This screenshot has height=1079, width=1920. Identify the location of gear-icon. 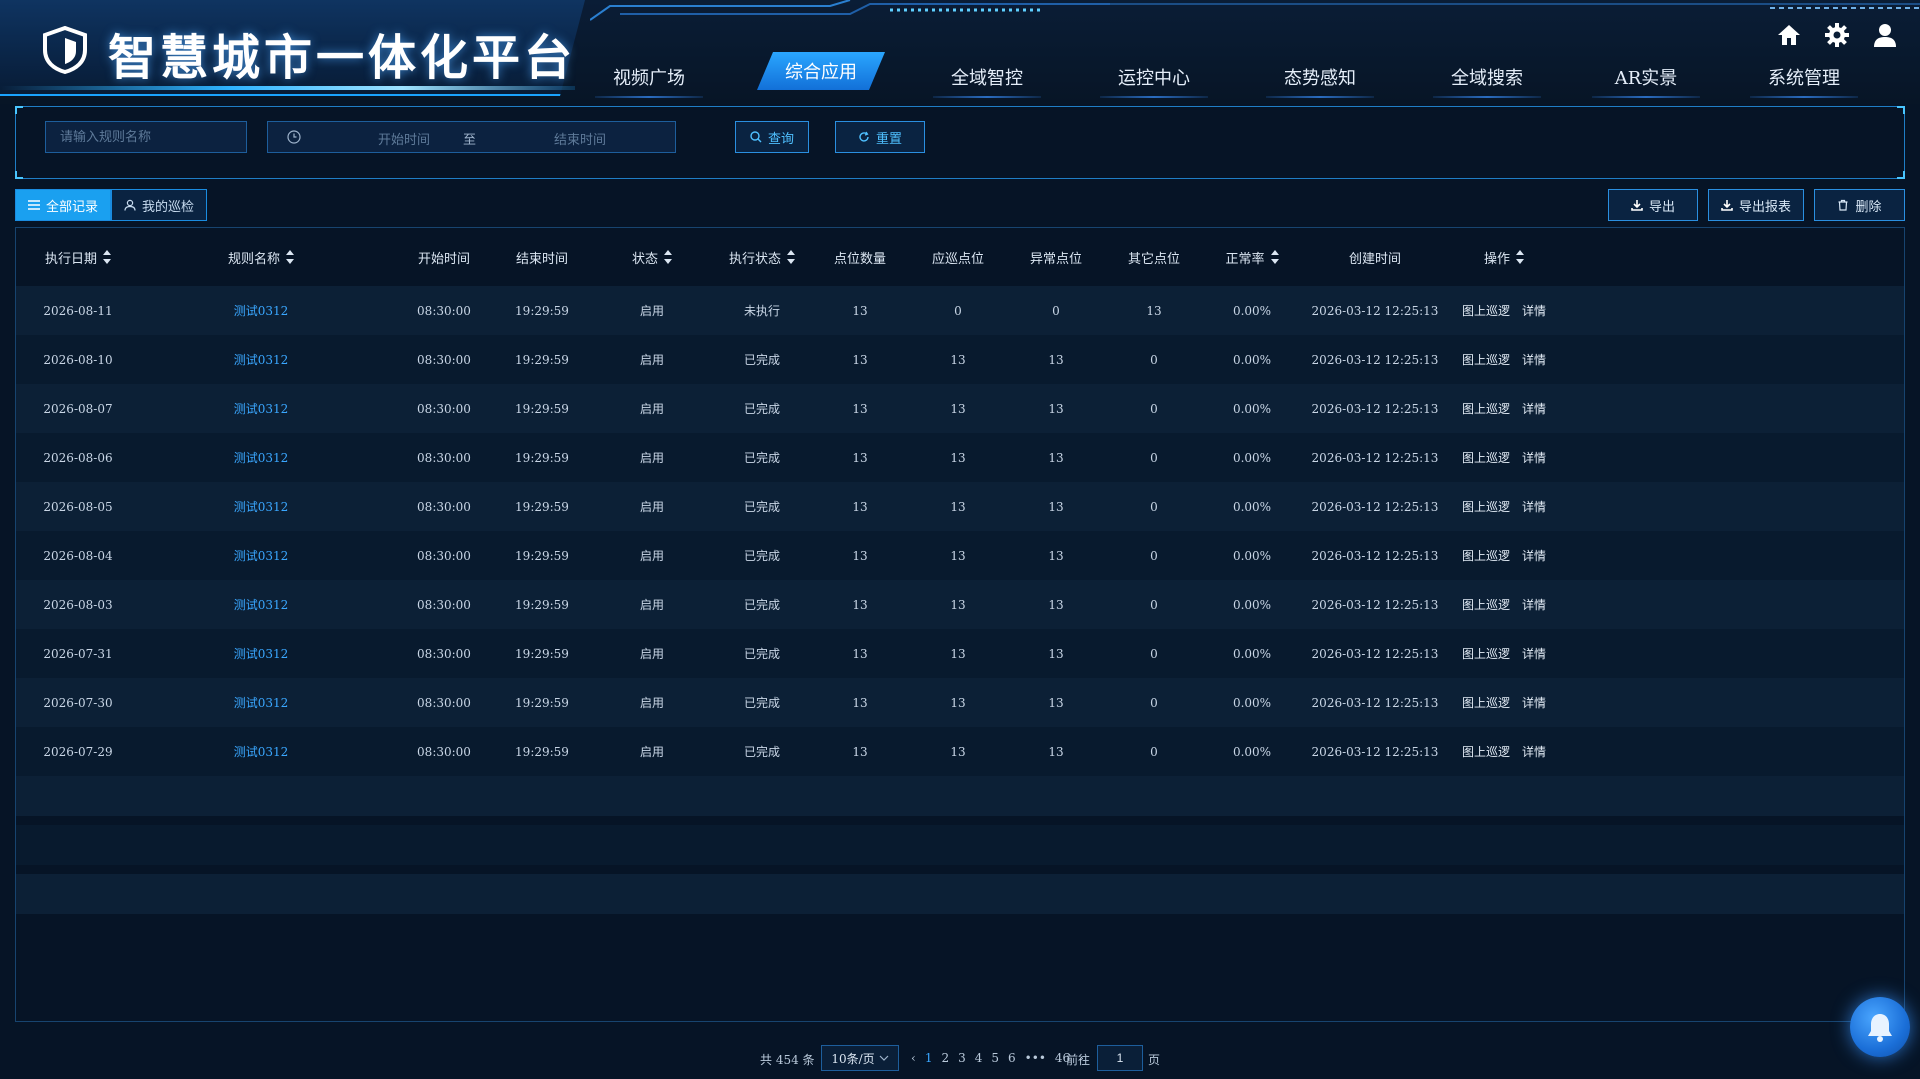
(1837, 35).